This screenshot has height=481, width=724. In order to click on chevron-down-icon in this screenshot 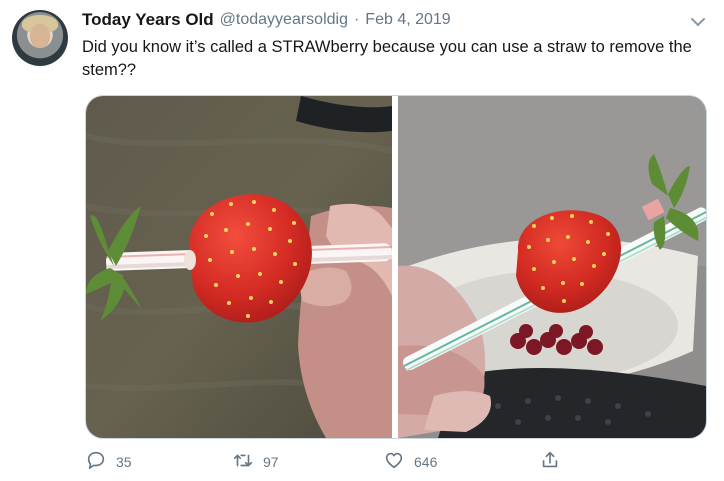, I will do `click(698, 22)`.